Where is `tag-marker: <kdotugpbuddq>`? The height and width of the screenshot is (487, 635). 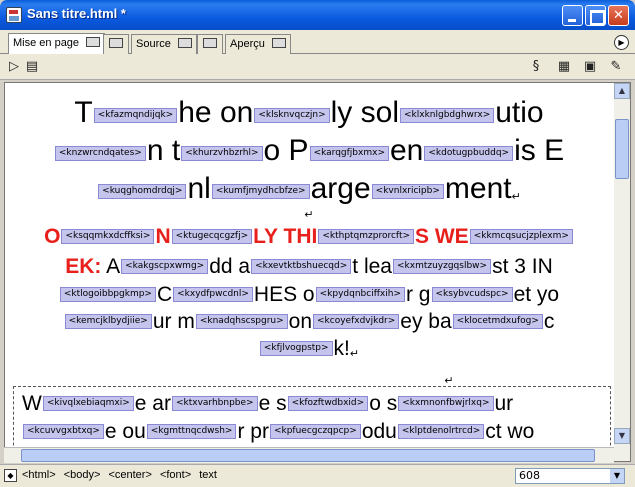 tag-marker: <kdotugpbuddq> is located at coordinates (469, 153).